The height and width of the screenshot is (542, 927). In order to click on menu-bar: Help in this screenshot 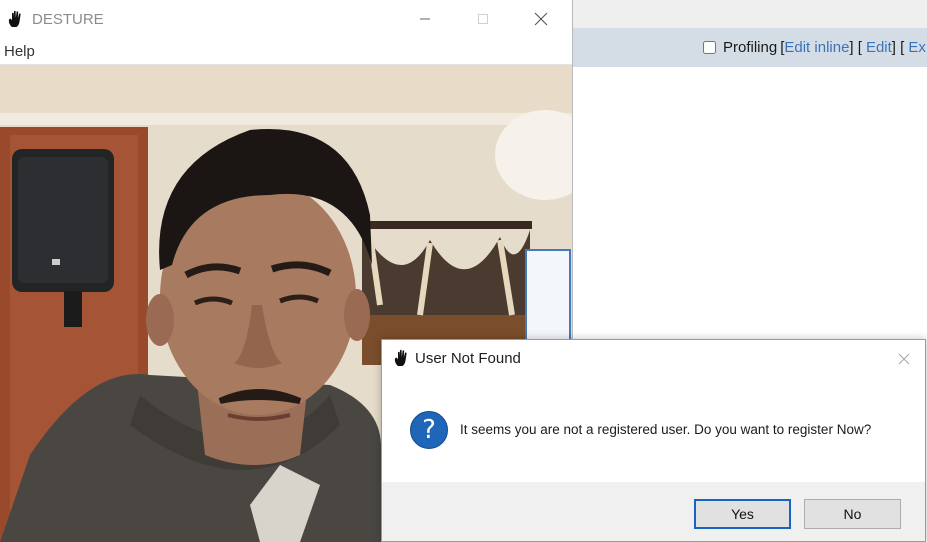, I will do `click(286, 51)`.